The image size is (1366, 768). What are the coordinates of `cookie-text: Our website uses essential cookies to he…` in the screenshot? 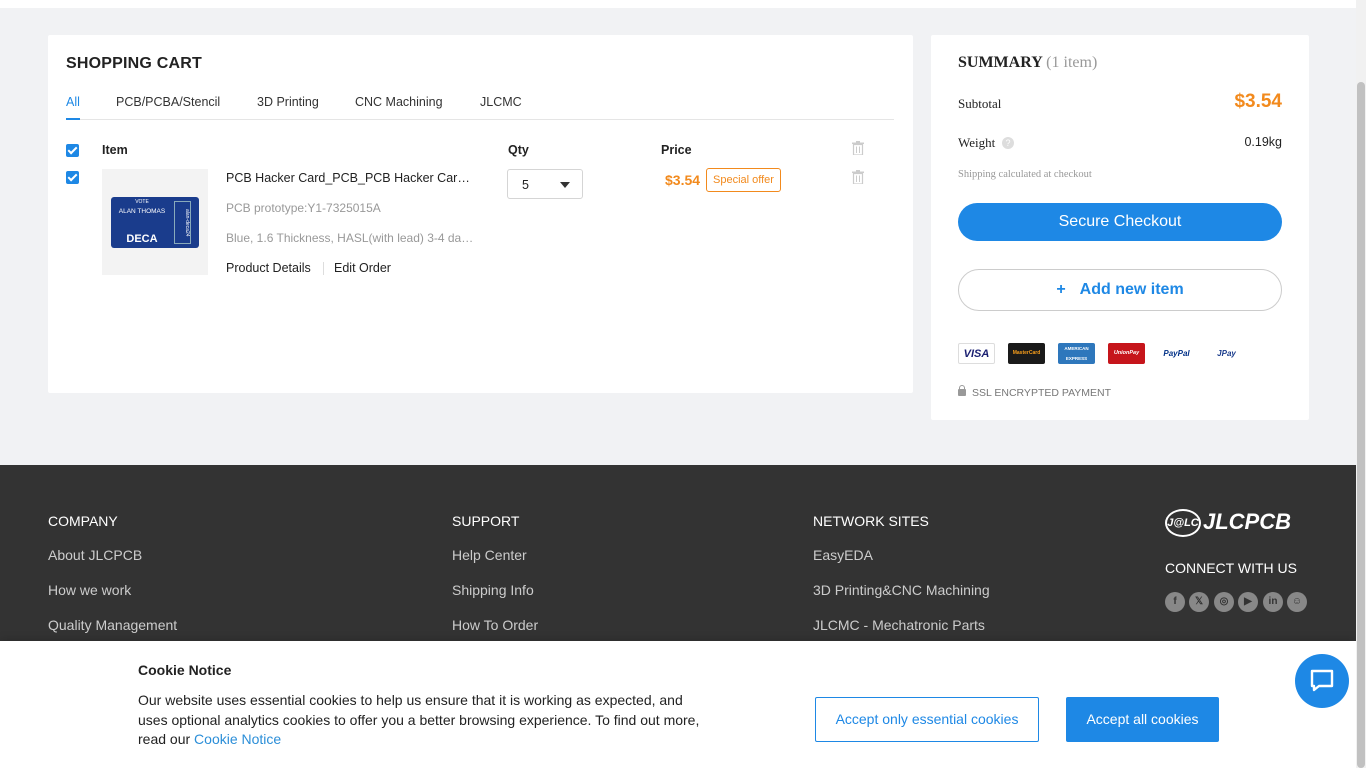 It's located at (419, 719).